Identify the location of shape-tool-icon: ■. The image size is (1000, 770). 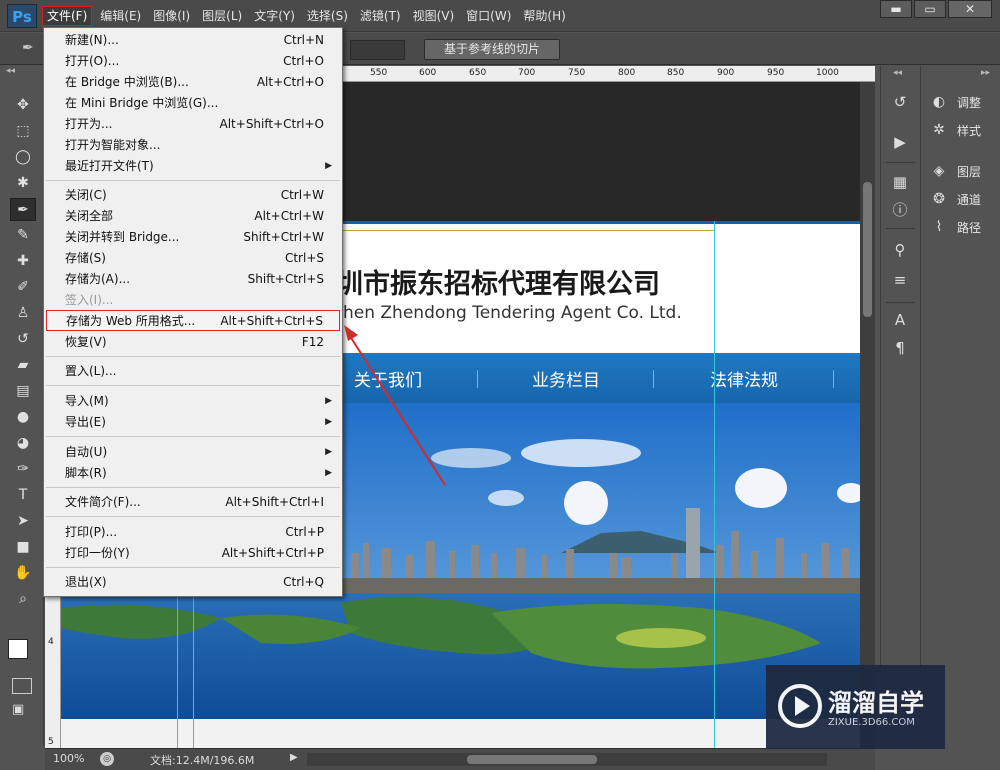
(23, 547).